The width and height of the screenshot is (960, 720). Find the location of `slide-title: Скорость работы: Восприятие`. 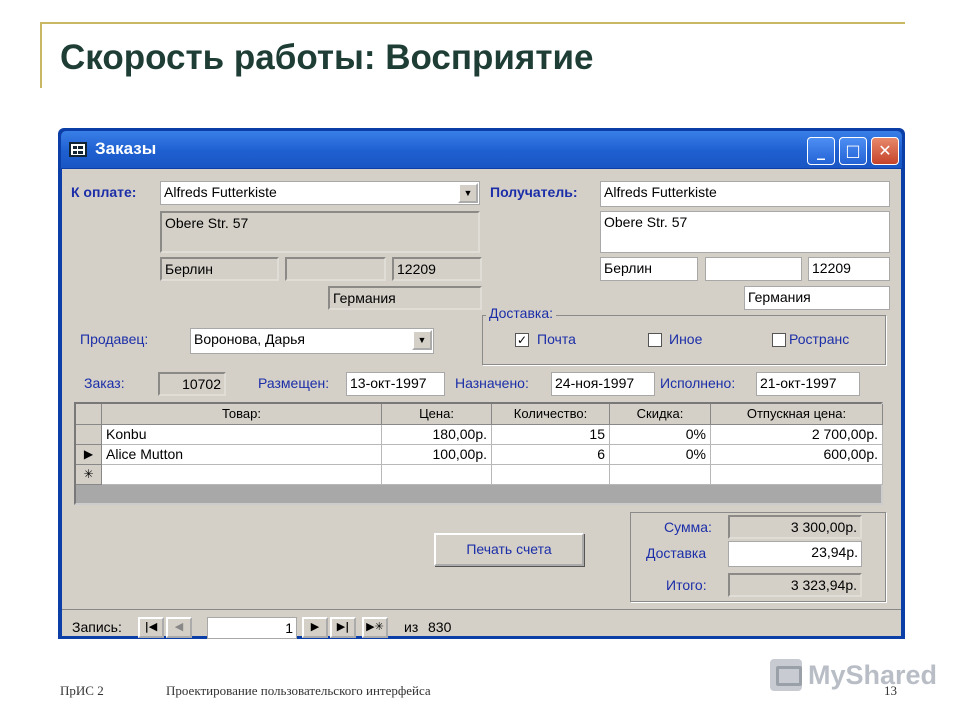

slide-title: Скорость работы: Восприятие is located at coordinates (327, 57).